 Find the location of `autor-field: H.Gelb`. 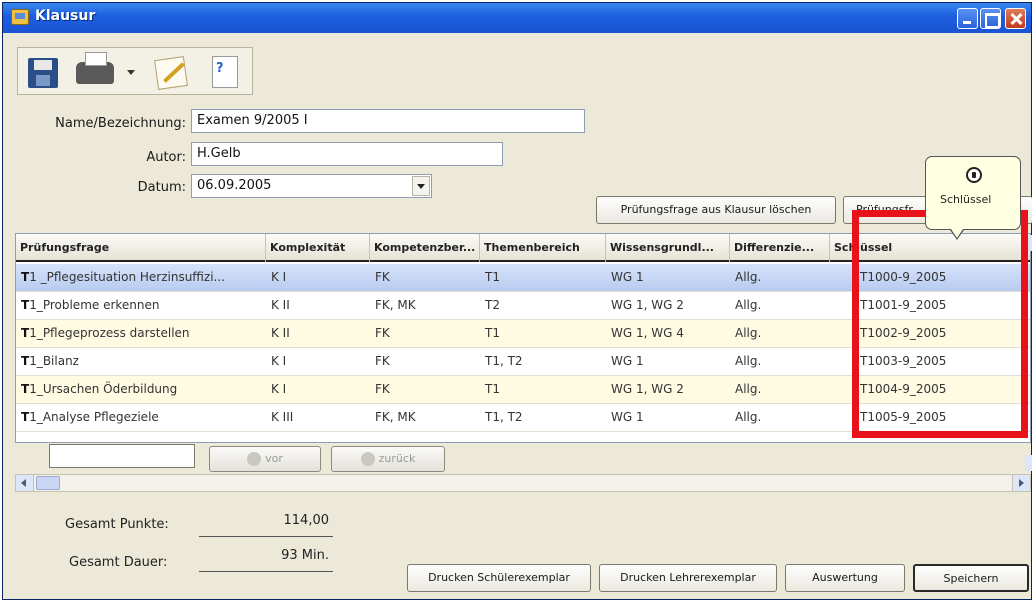

autor-field: H.Gelb is located at coordinates (347, 154).